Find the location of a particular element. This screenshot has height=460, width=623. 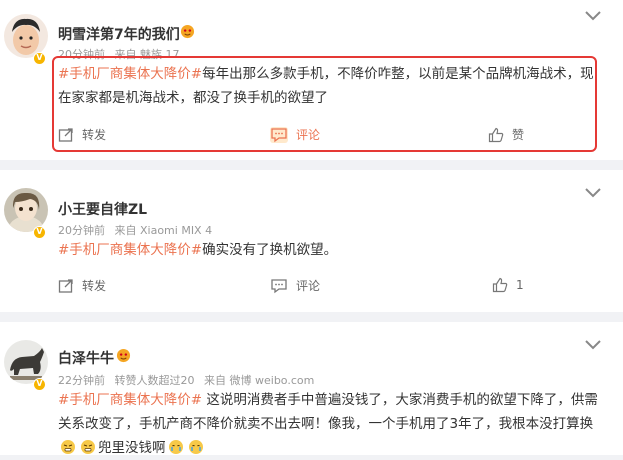

comment-label: 评论 is located at coordinates (308, 286).